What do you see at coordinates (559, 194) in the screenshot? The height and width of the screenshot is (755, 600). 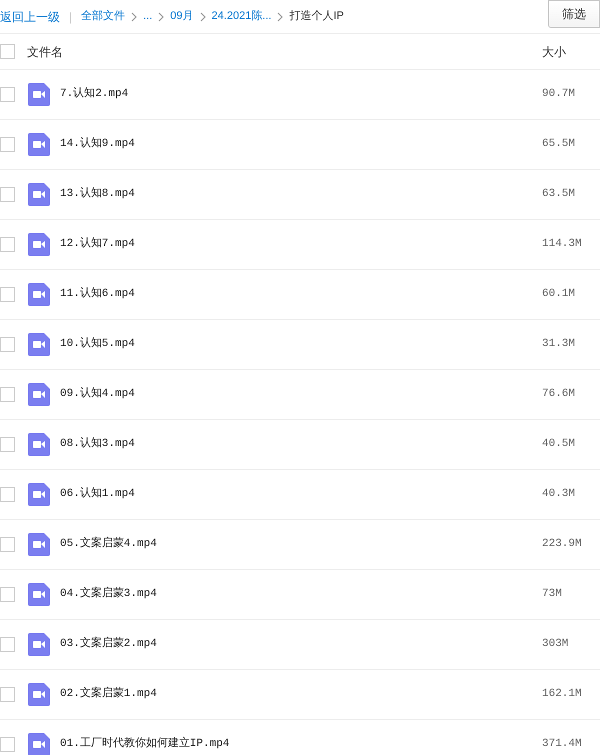 I see `file-size: 63.5M` at bounding box center [559, 194].